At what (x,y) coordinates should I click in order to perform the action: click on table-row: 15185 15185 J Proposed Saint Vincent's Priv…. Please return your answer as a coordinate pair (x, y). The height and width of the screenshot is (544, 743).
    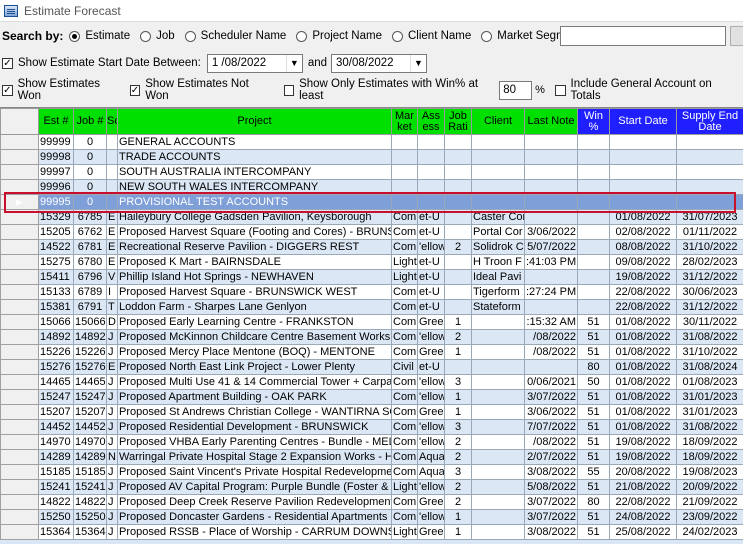
    Looking at the image, I should click on (371, 472).